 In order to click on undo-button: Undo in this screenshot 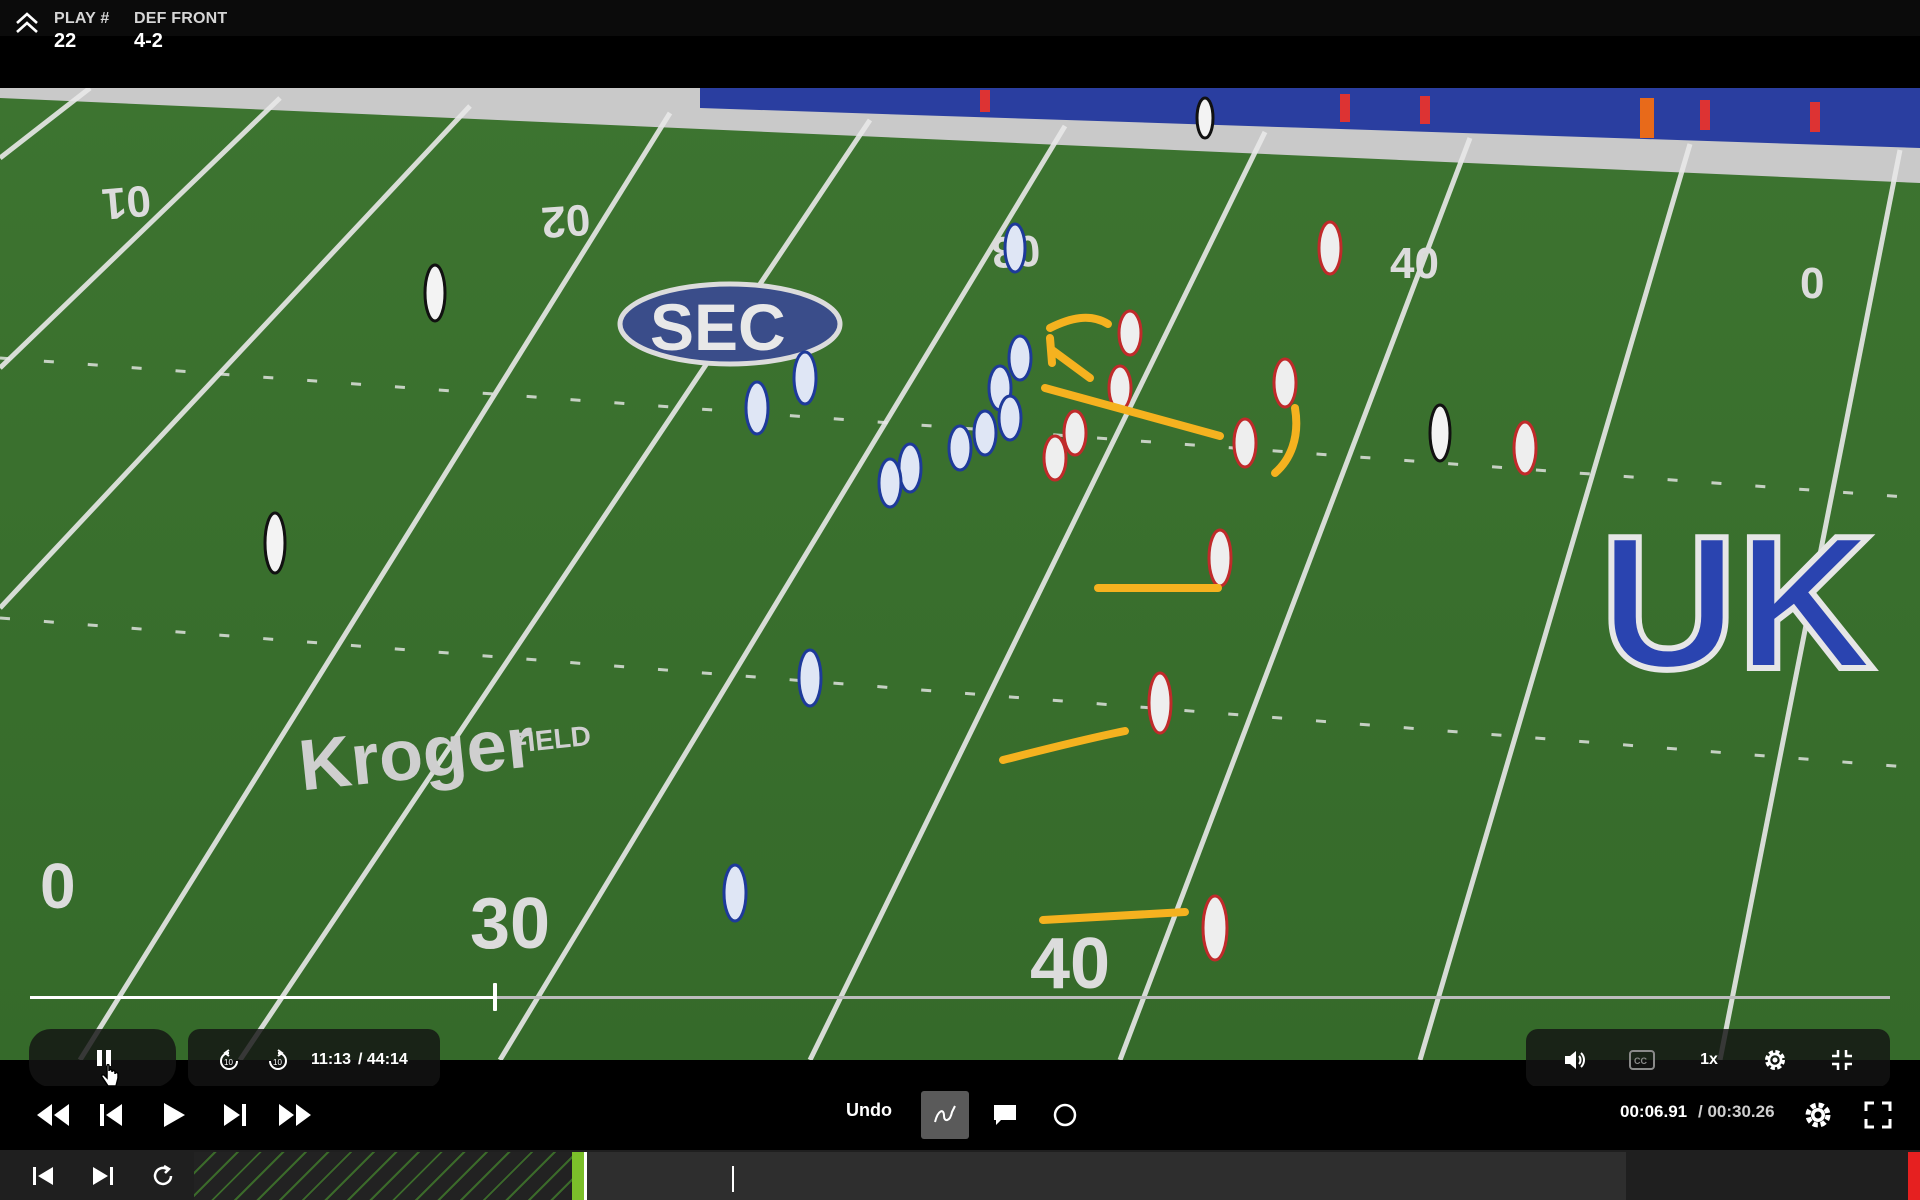, I will do `click(869, 1110)`.